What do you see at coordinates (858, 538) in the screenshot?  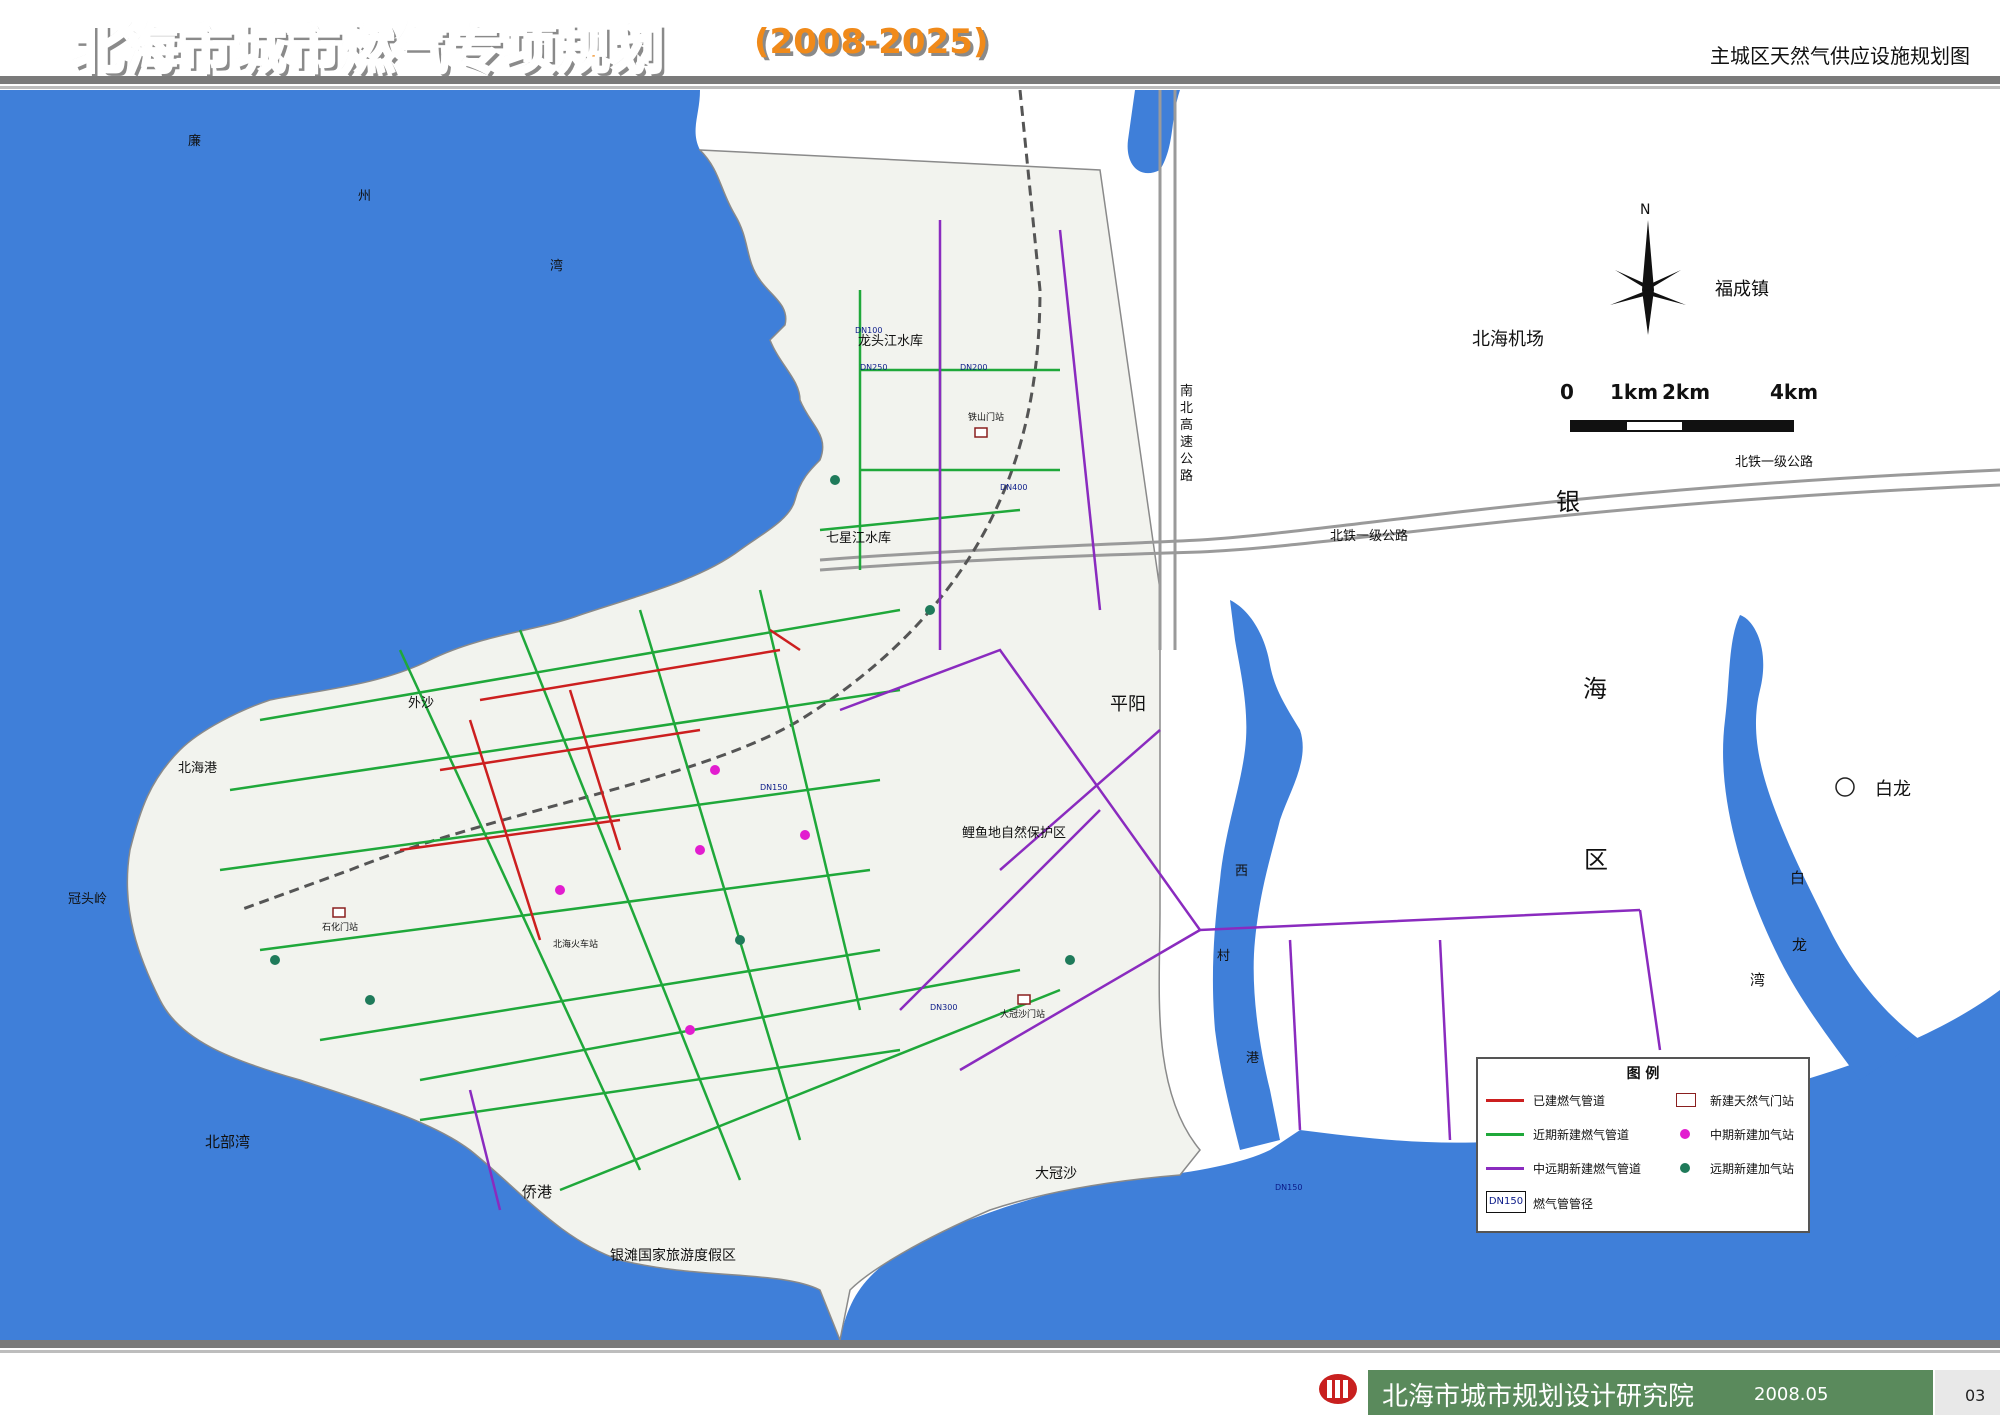 I see `place-qiluojiang: 七星江水库` at bounding box center [858, 538].